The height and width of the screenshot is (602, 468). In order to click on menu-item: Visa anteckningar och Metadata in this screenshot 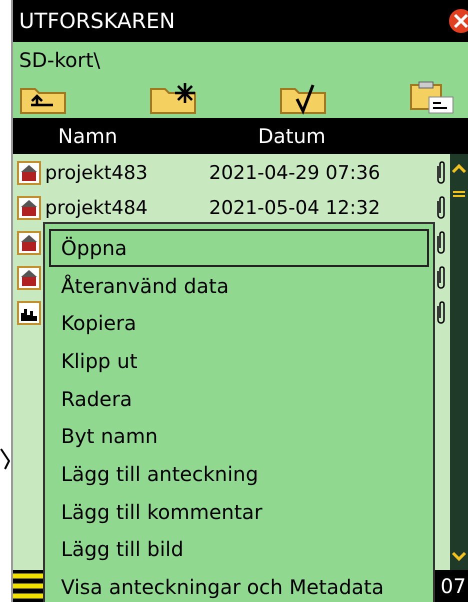, I will do `click(239, 585)`.